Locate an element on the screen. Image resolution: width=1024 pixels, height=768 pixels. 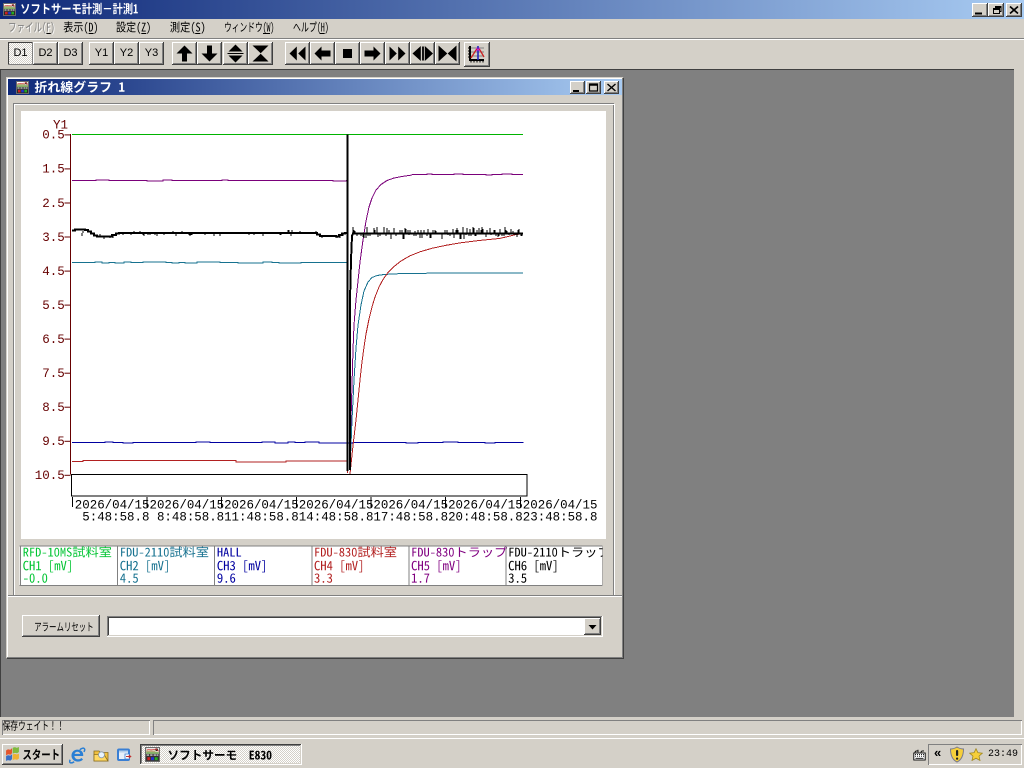
svg-text: 1.5 is located at coordinates (53, 170).